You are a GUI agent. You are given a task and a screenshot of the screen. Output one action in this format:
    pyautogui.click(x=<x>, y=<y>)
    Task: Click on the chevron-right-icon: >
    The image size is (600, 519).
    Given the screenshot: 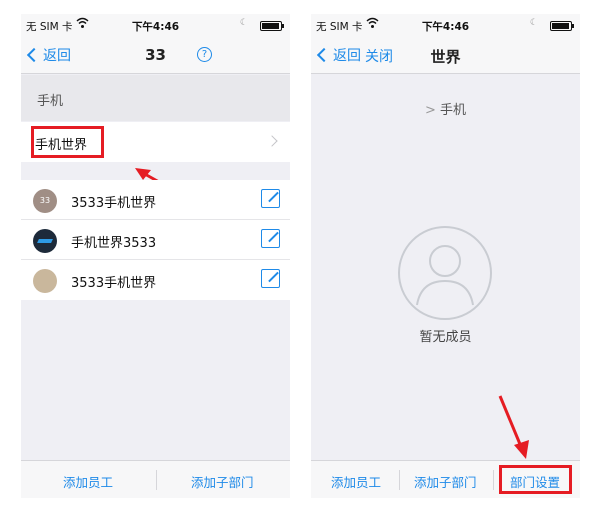 What is the action you would take?
    pyautogui.click(x=430, y=110)
    